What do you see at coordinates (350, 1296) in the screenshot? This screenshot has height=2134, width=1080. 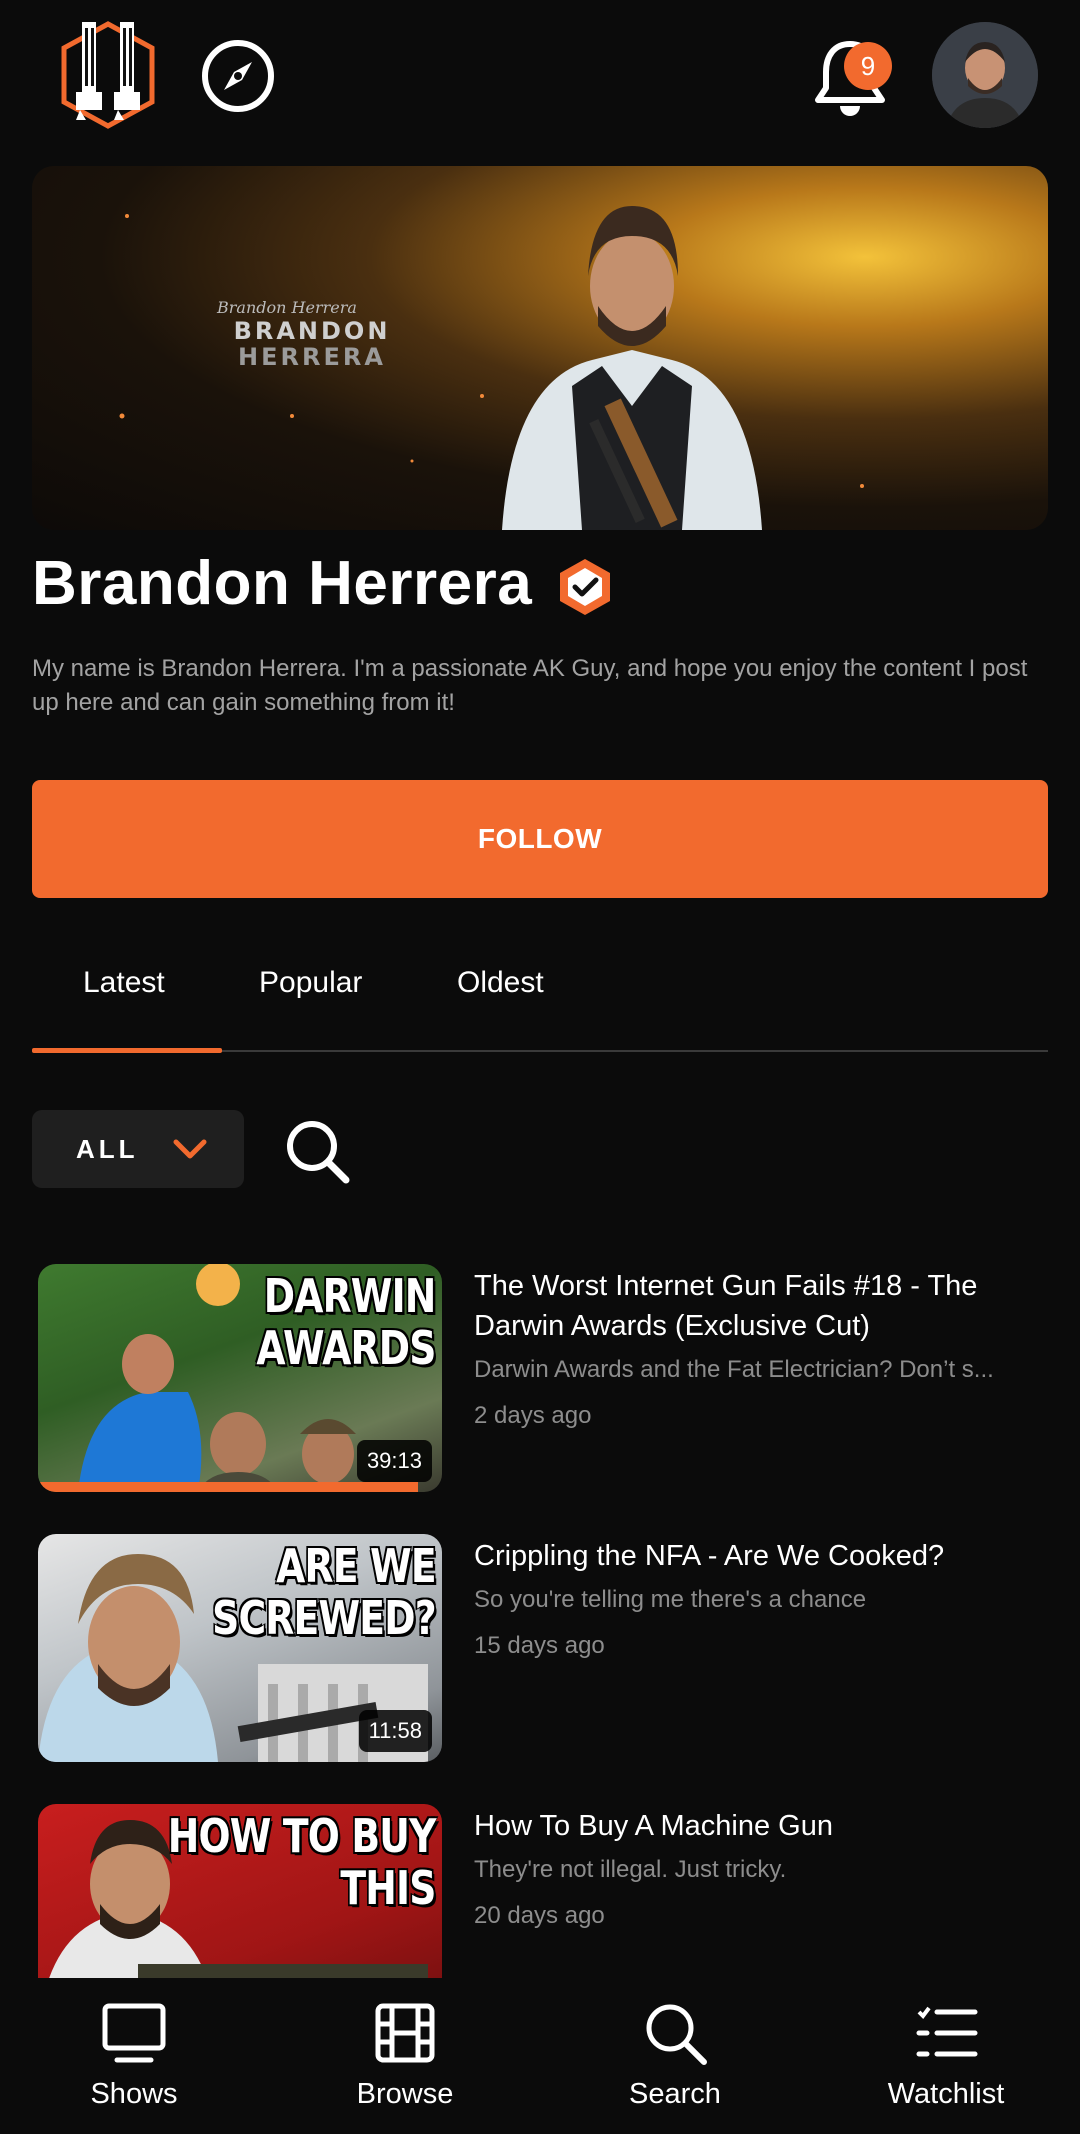 I see `thumbnail-caption-line: DARWIN` at bounding box center [350, 1296].